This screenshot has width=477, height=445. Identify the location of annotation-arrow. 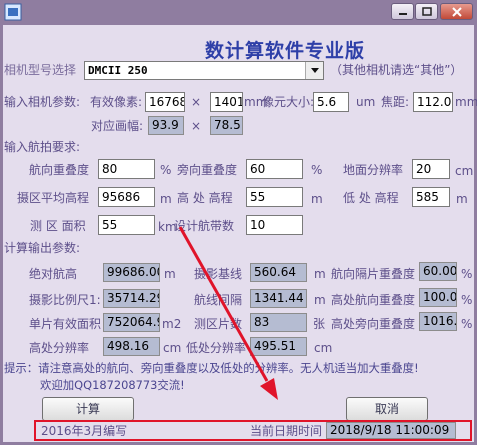
(228, 313).